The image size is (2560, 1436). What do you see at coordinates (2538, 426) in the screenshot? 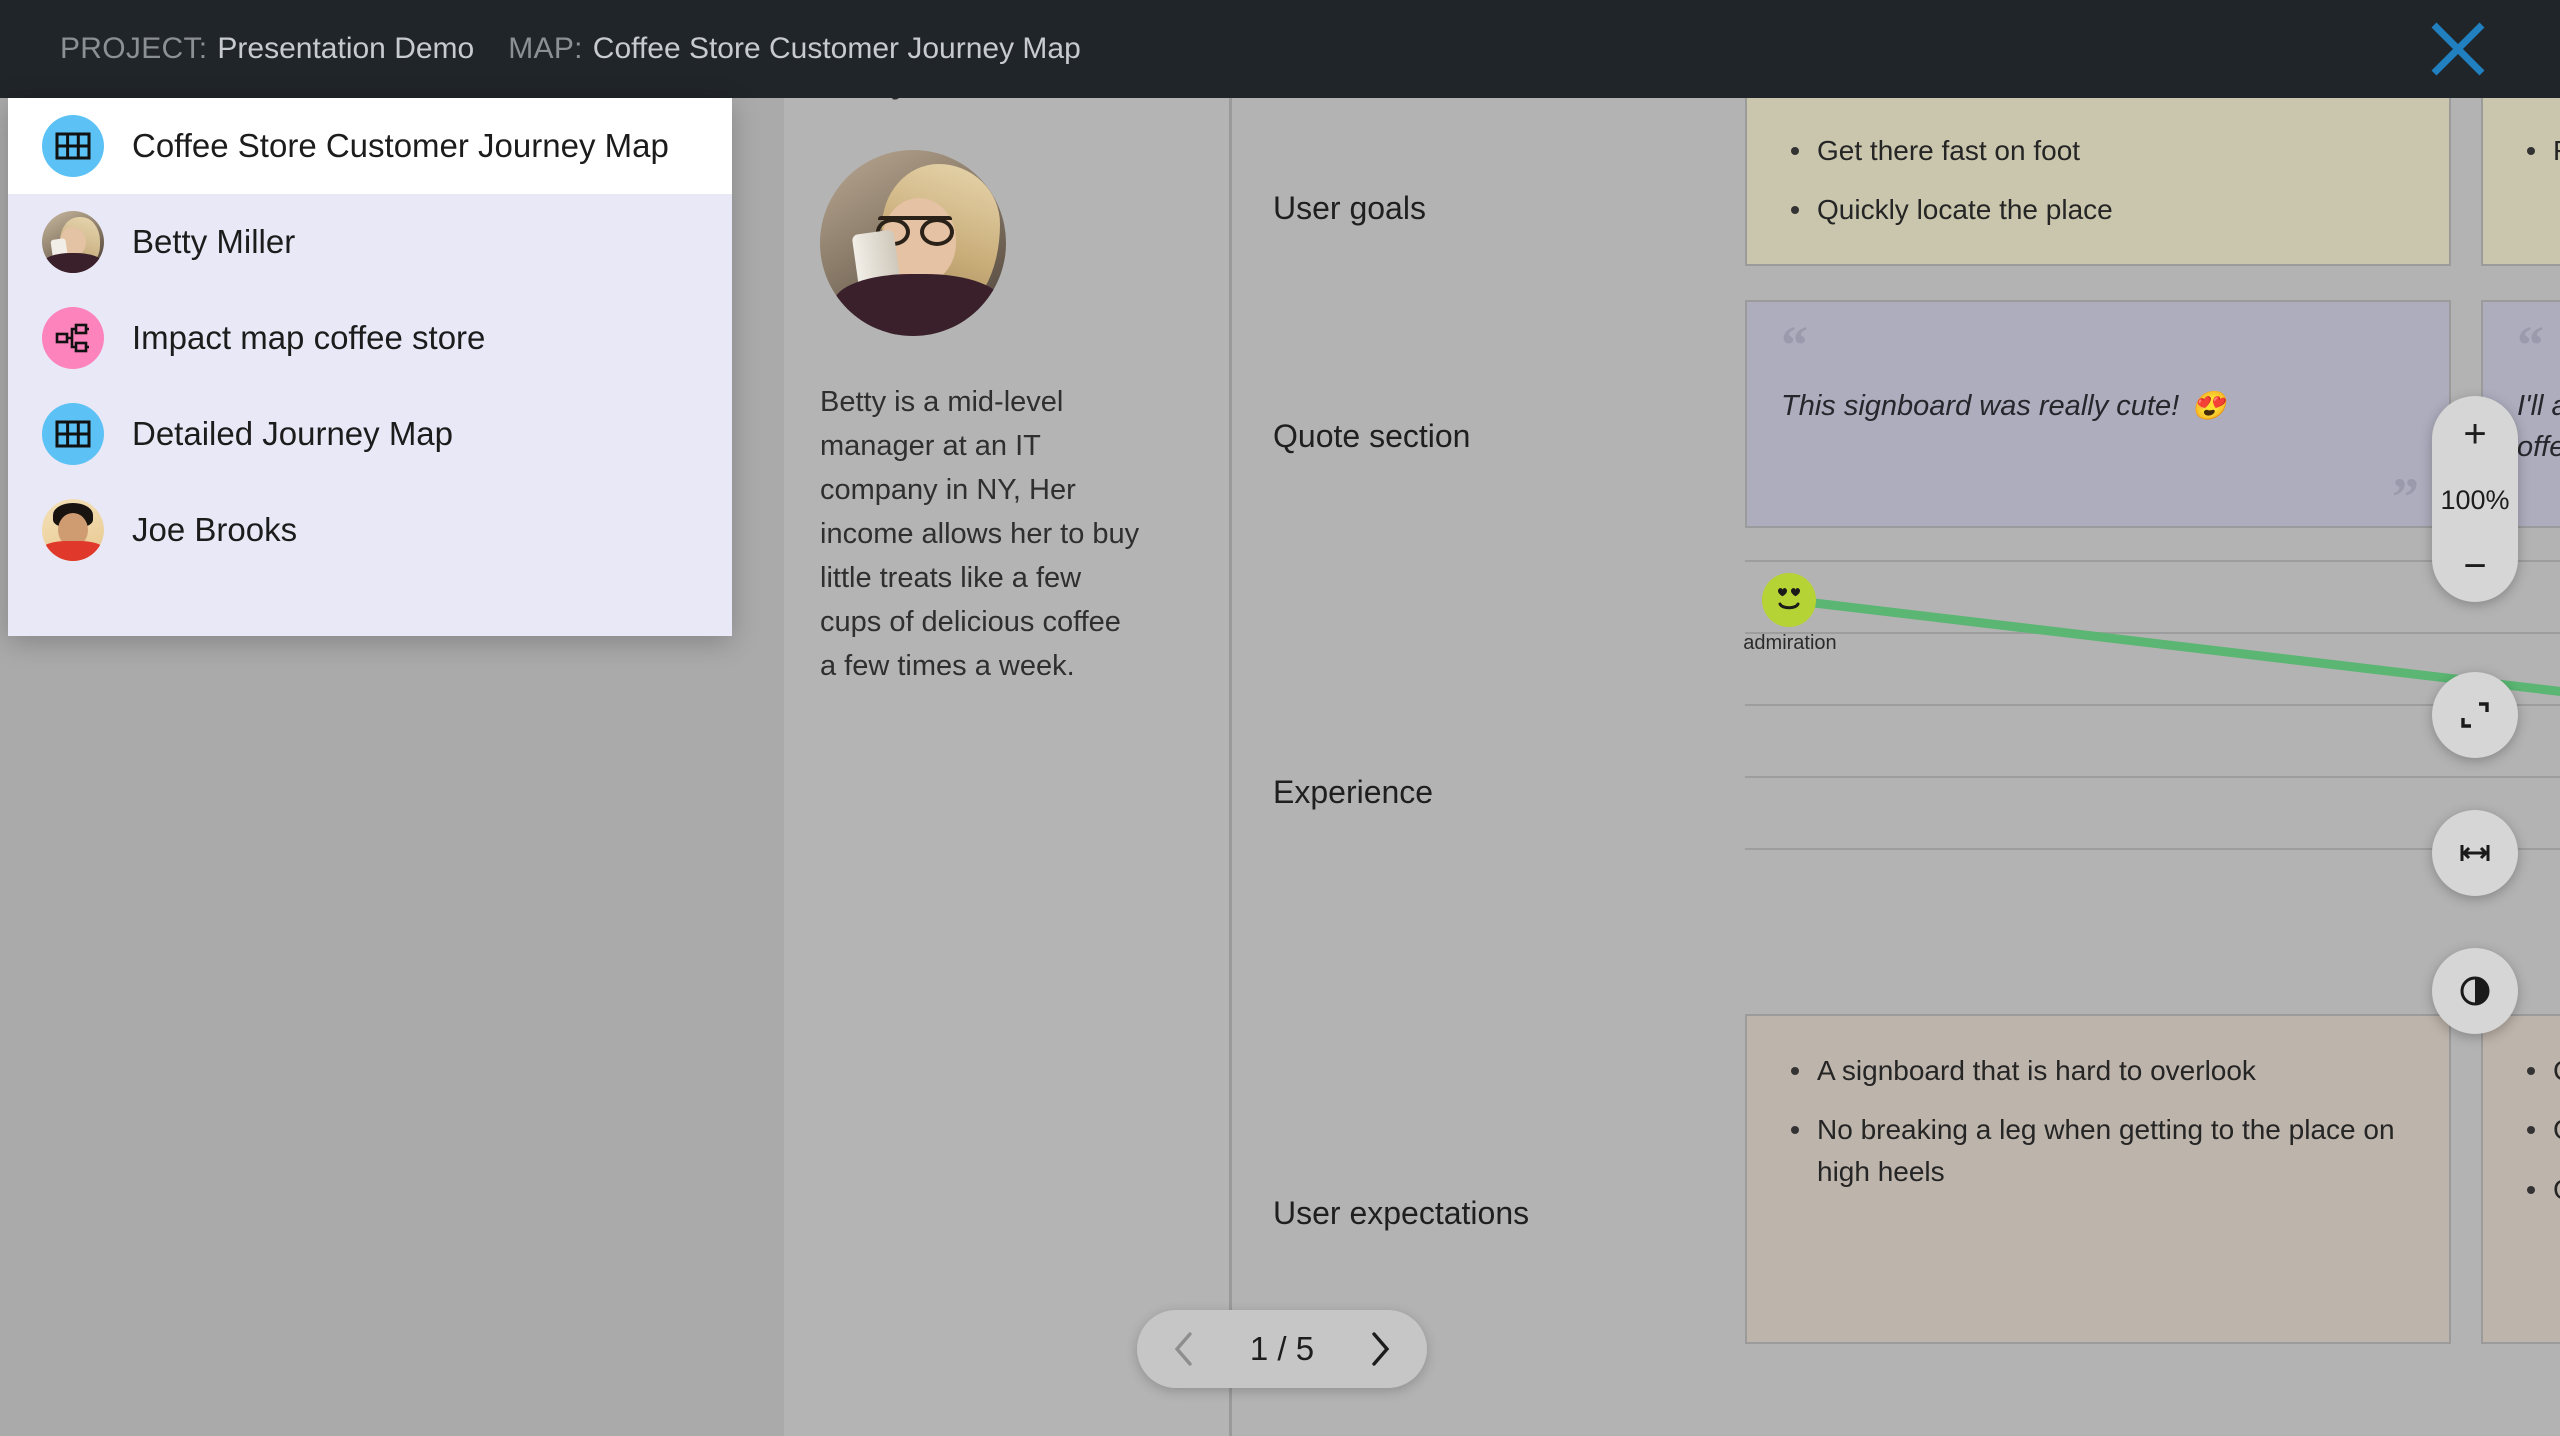
I see `quote-text: I'll as offe` at bounding box center [2538, 426].